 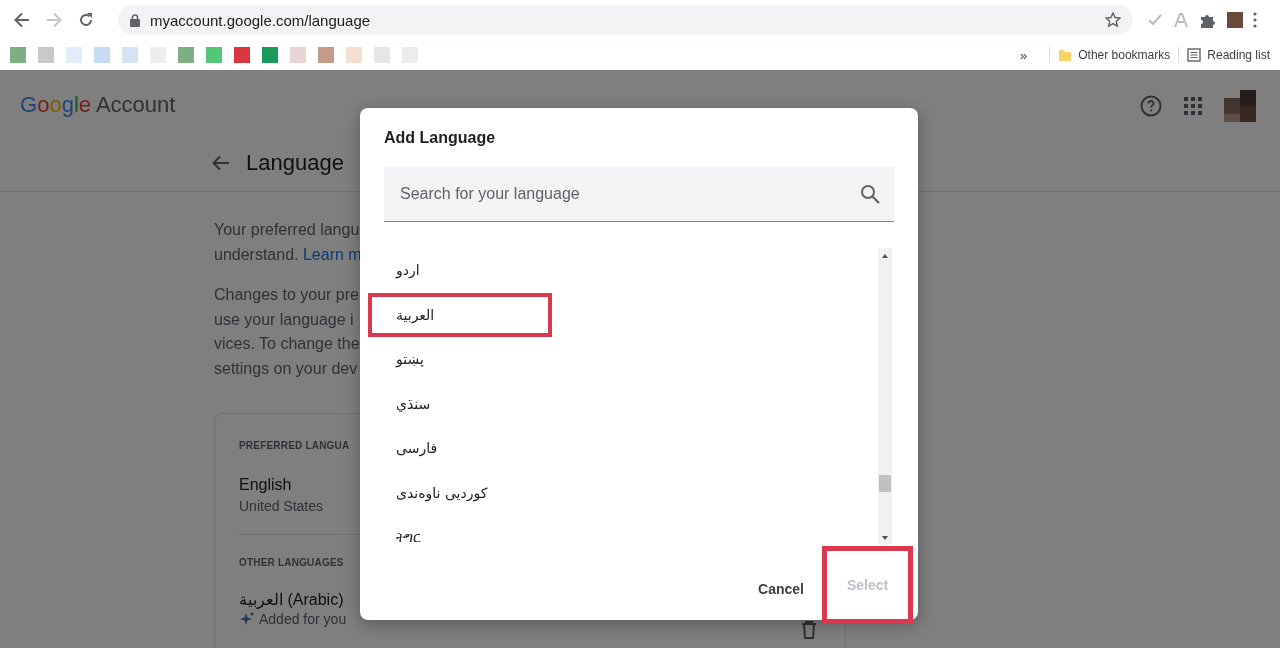 What do you see at coordinates (287, 344) in the screenshot?
I see `description-line: vices. To change the` at bounding box center [287, 344].